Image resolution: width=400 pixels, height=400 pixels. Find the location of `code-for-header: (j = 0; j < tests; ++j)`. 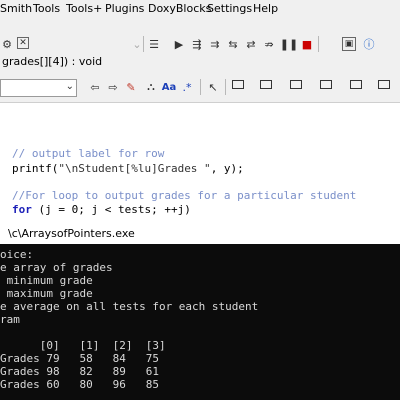

code-for-header: (j = 0; j < tests; ++j) is located at coordinates (111, 209).